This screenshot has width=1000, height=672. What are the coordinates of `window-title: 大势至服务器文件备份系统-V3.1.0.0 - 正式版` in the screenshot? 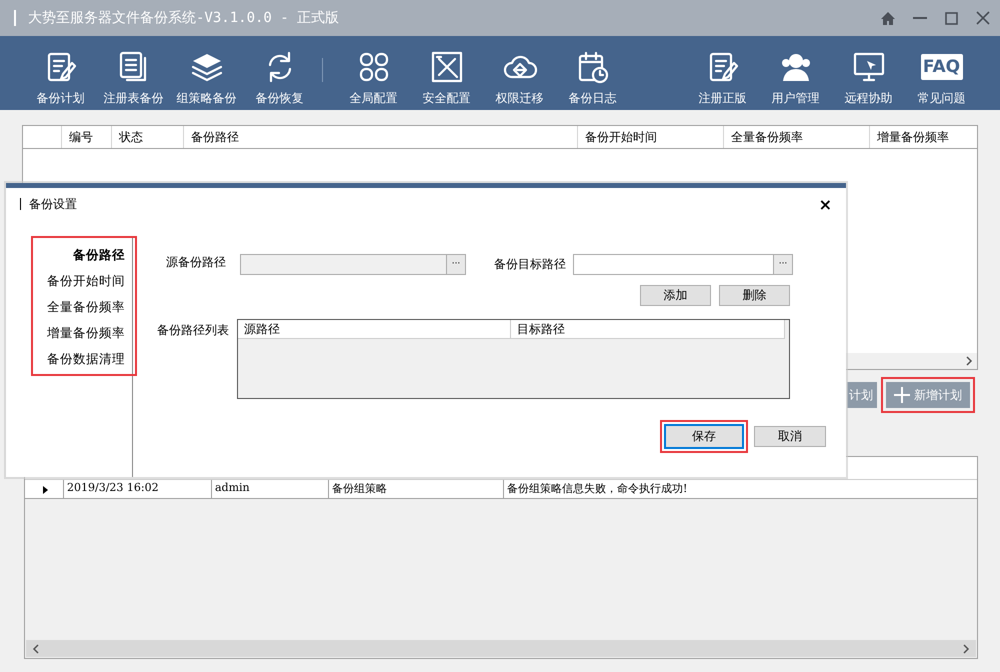 It's located at (184, 18).